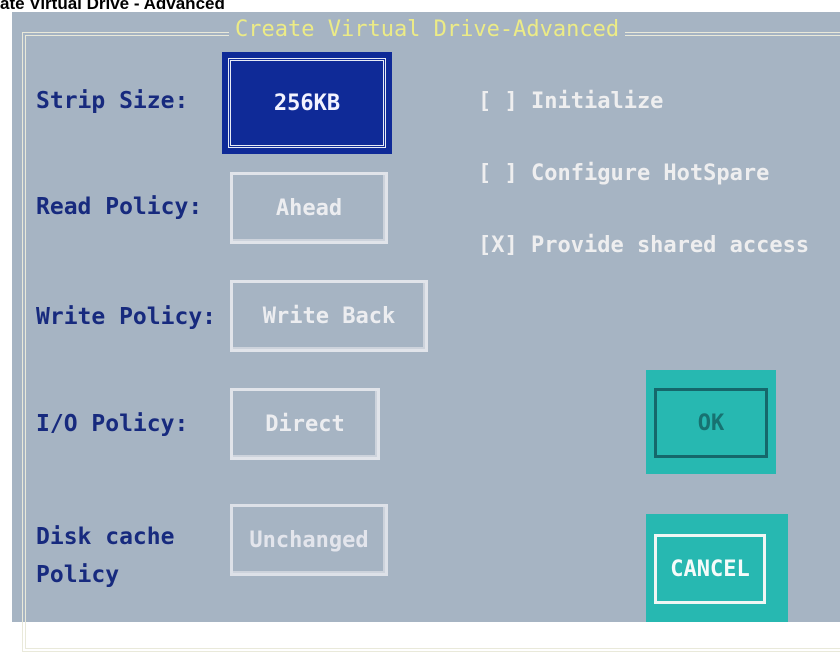  What do you see at coordinates (105, 537) in the screenshot?
I see `disk-cache-label-line1: Disk cache` at bounding box center [105, 537].